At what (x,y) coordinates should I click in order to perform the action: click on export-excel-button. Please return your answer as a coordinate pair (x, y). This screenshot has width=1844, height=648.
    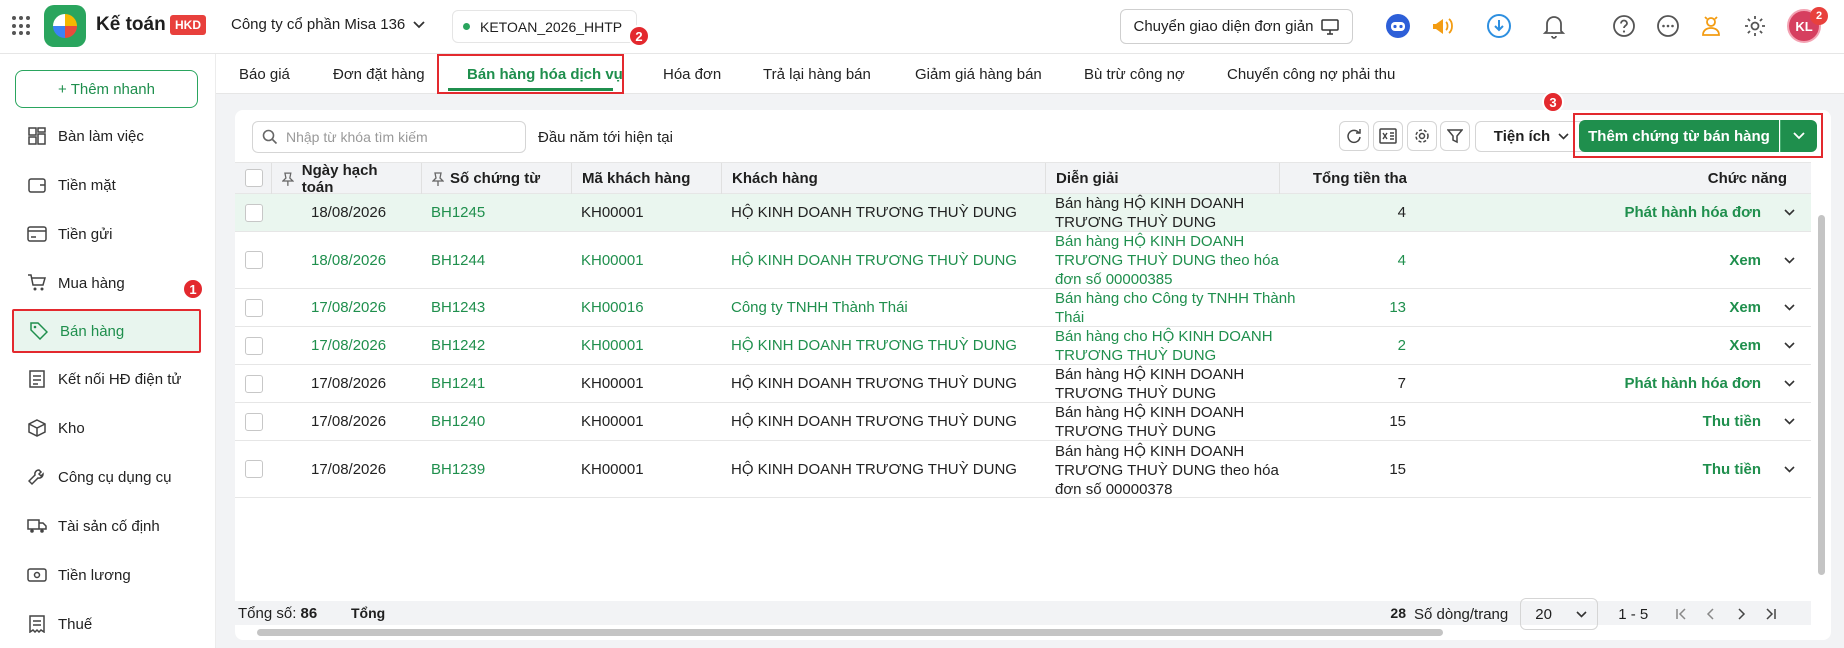
    Looking at the image, I should click on (1388, 136).